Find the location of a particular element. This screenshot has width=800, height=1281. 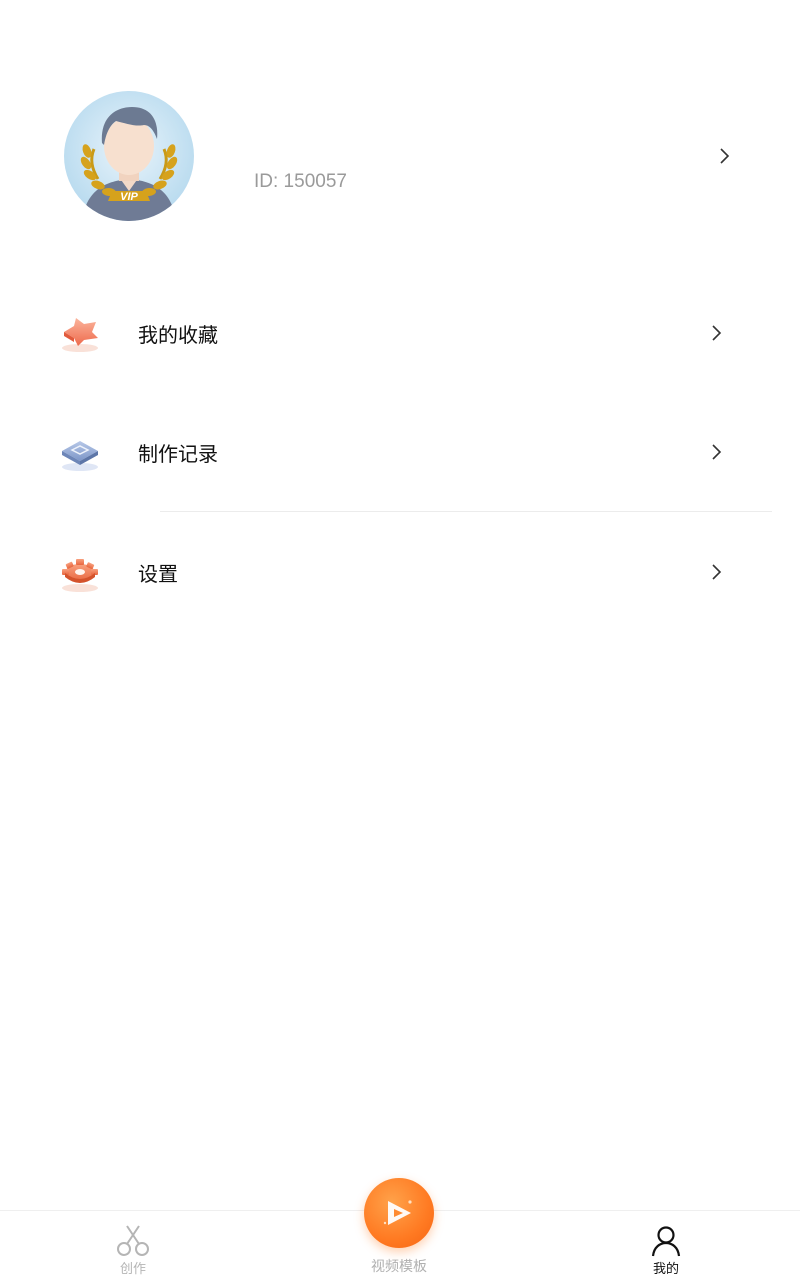

tab-mine: 我的 is located at coordinates (666, 1246).